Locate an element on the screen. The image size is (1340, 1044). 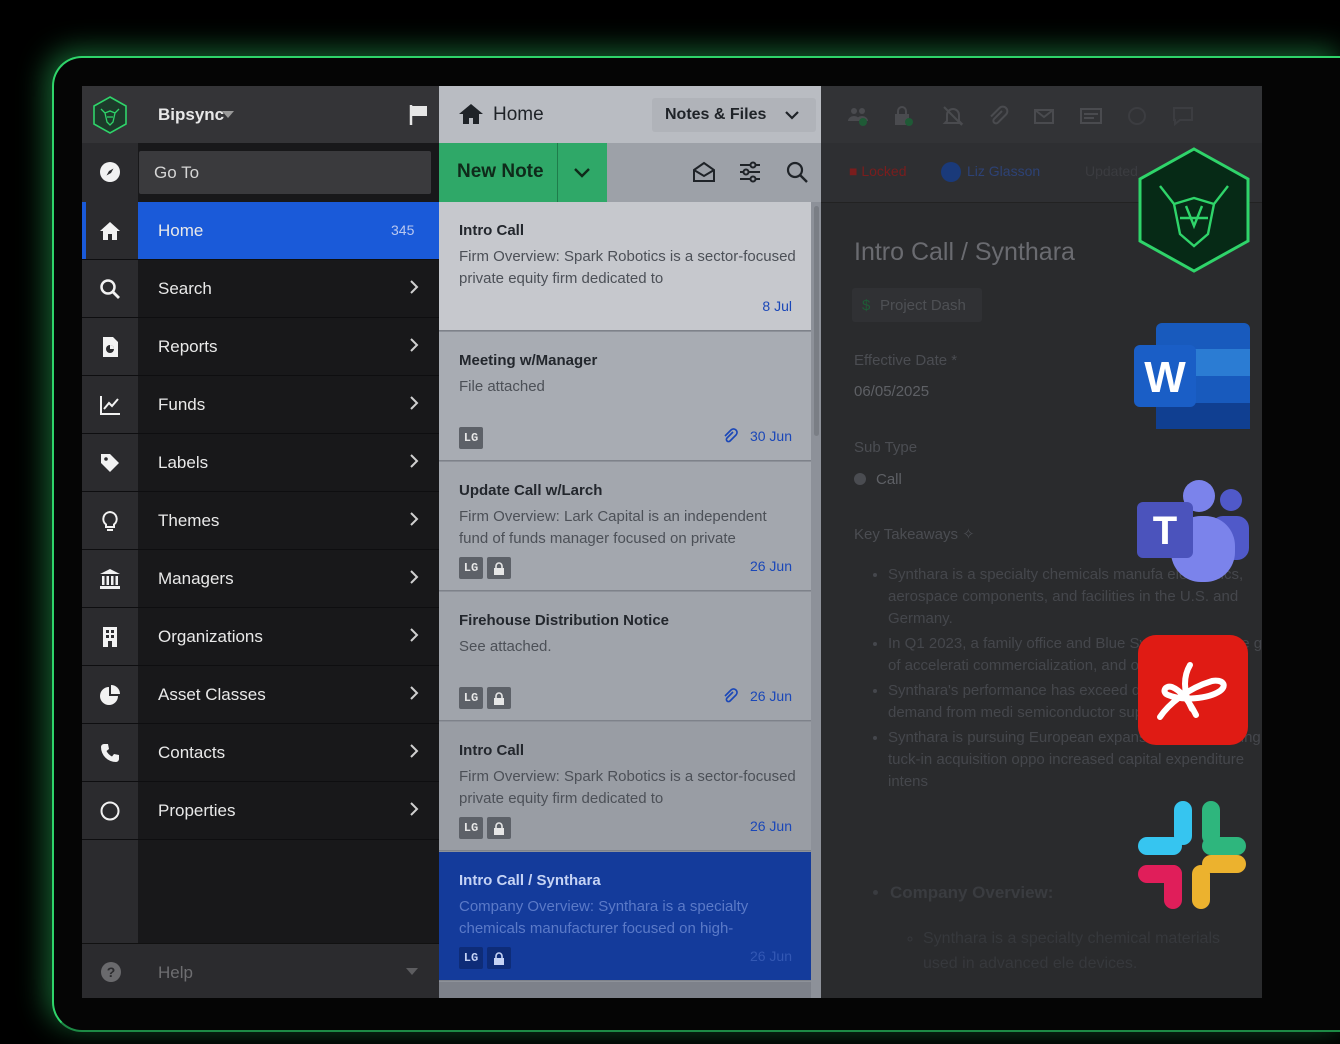
help-label: Help is located at coordinates (175, 972).